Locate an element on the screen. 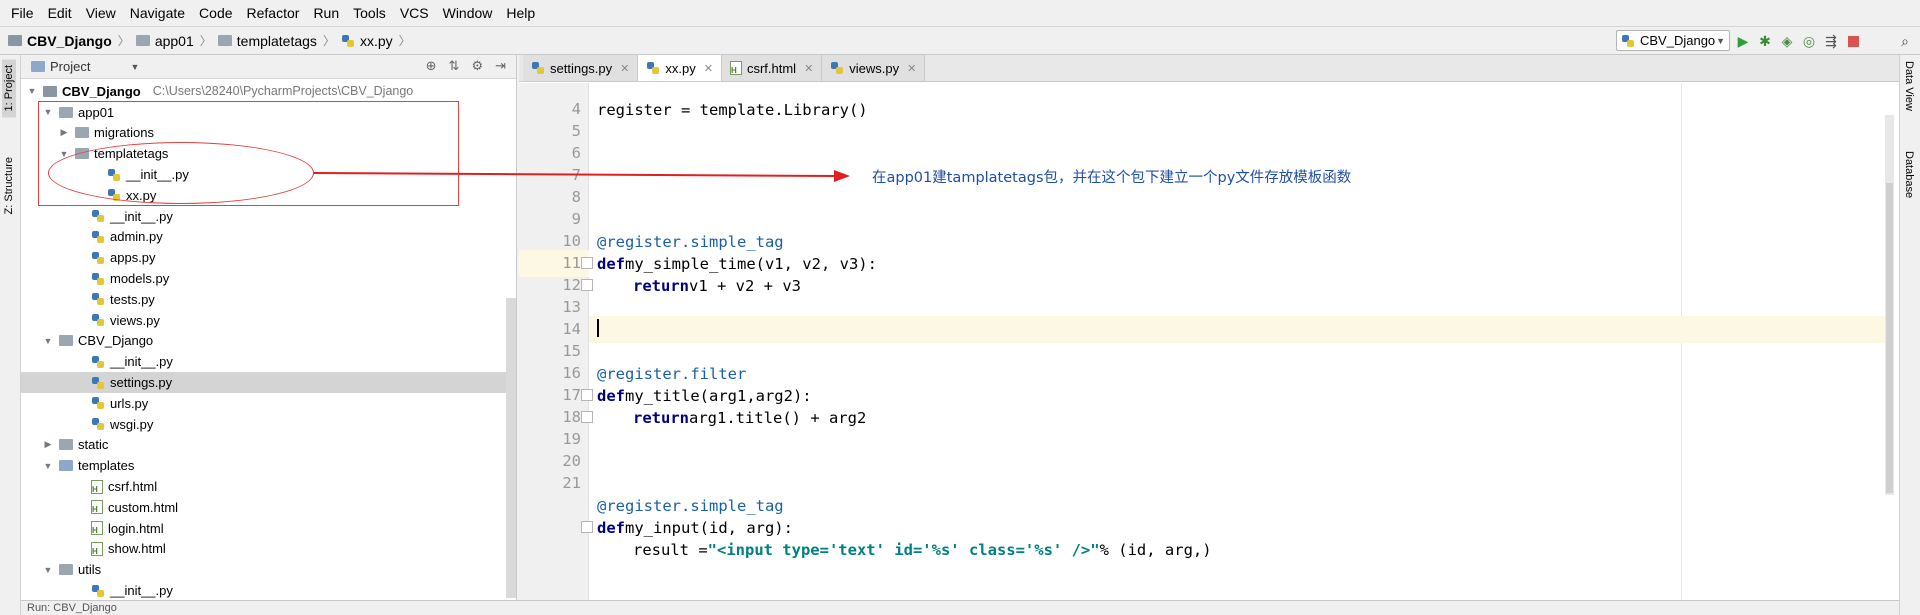 This screenshot has width=1920, height=615. debug-icon: ✱ is located at coordinates (1765, 41).